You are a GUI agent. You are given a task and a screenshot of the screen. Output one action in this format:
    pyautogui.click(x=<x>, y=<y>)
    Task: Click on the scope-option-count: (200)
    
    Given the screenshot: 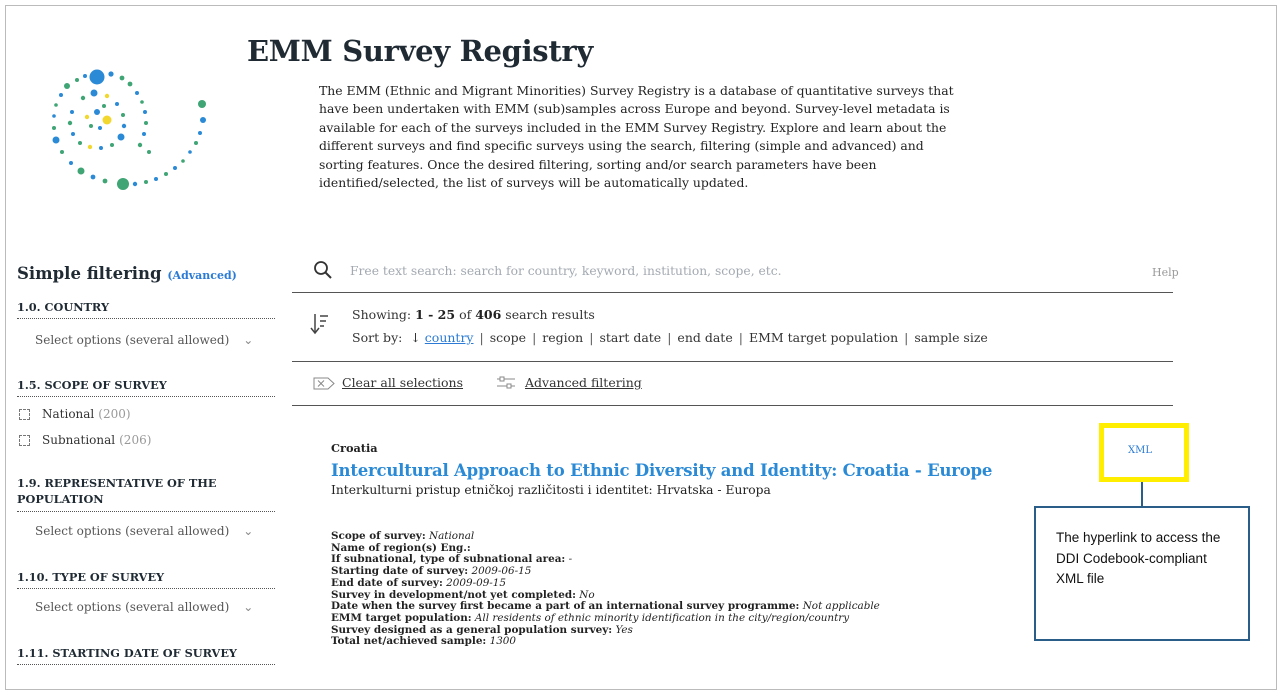 What is the action you would take?
    pyautogui.click(x=114, y=414)
    